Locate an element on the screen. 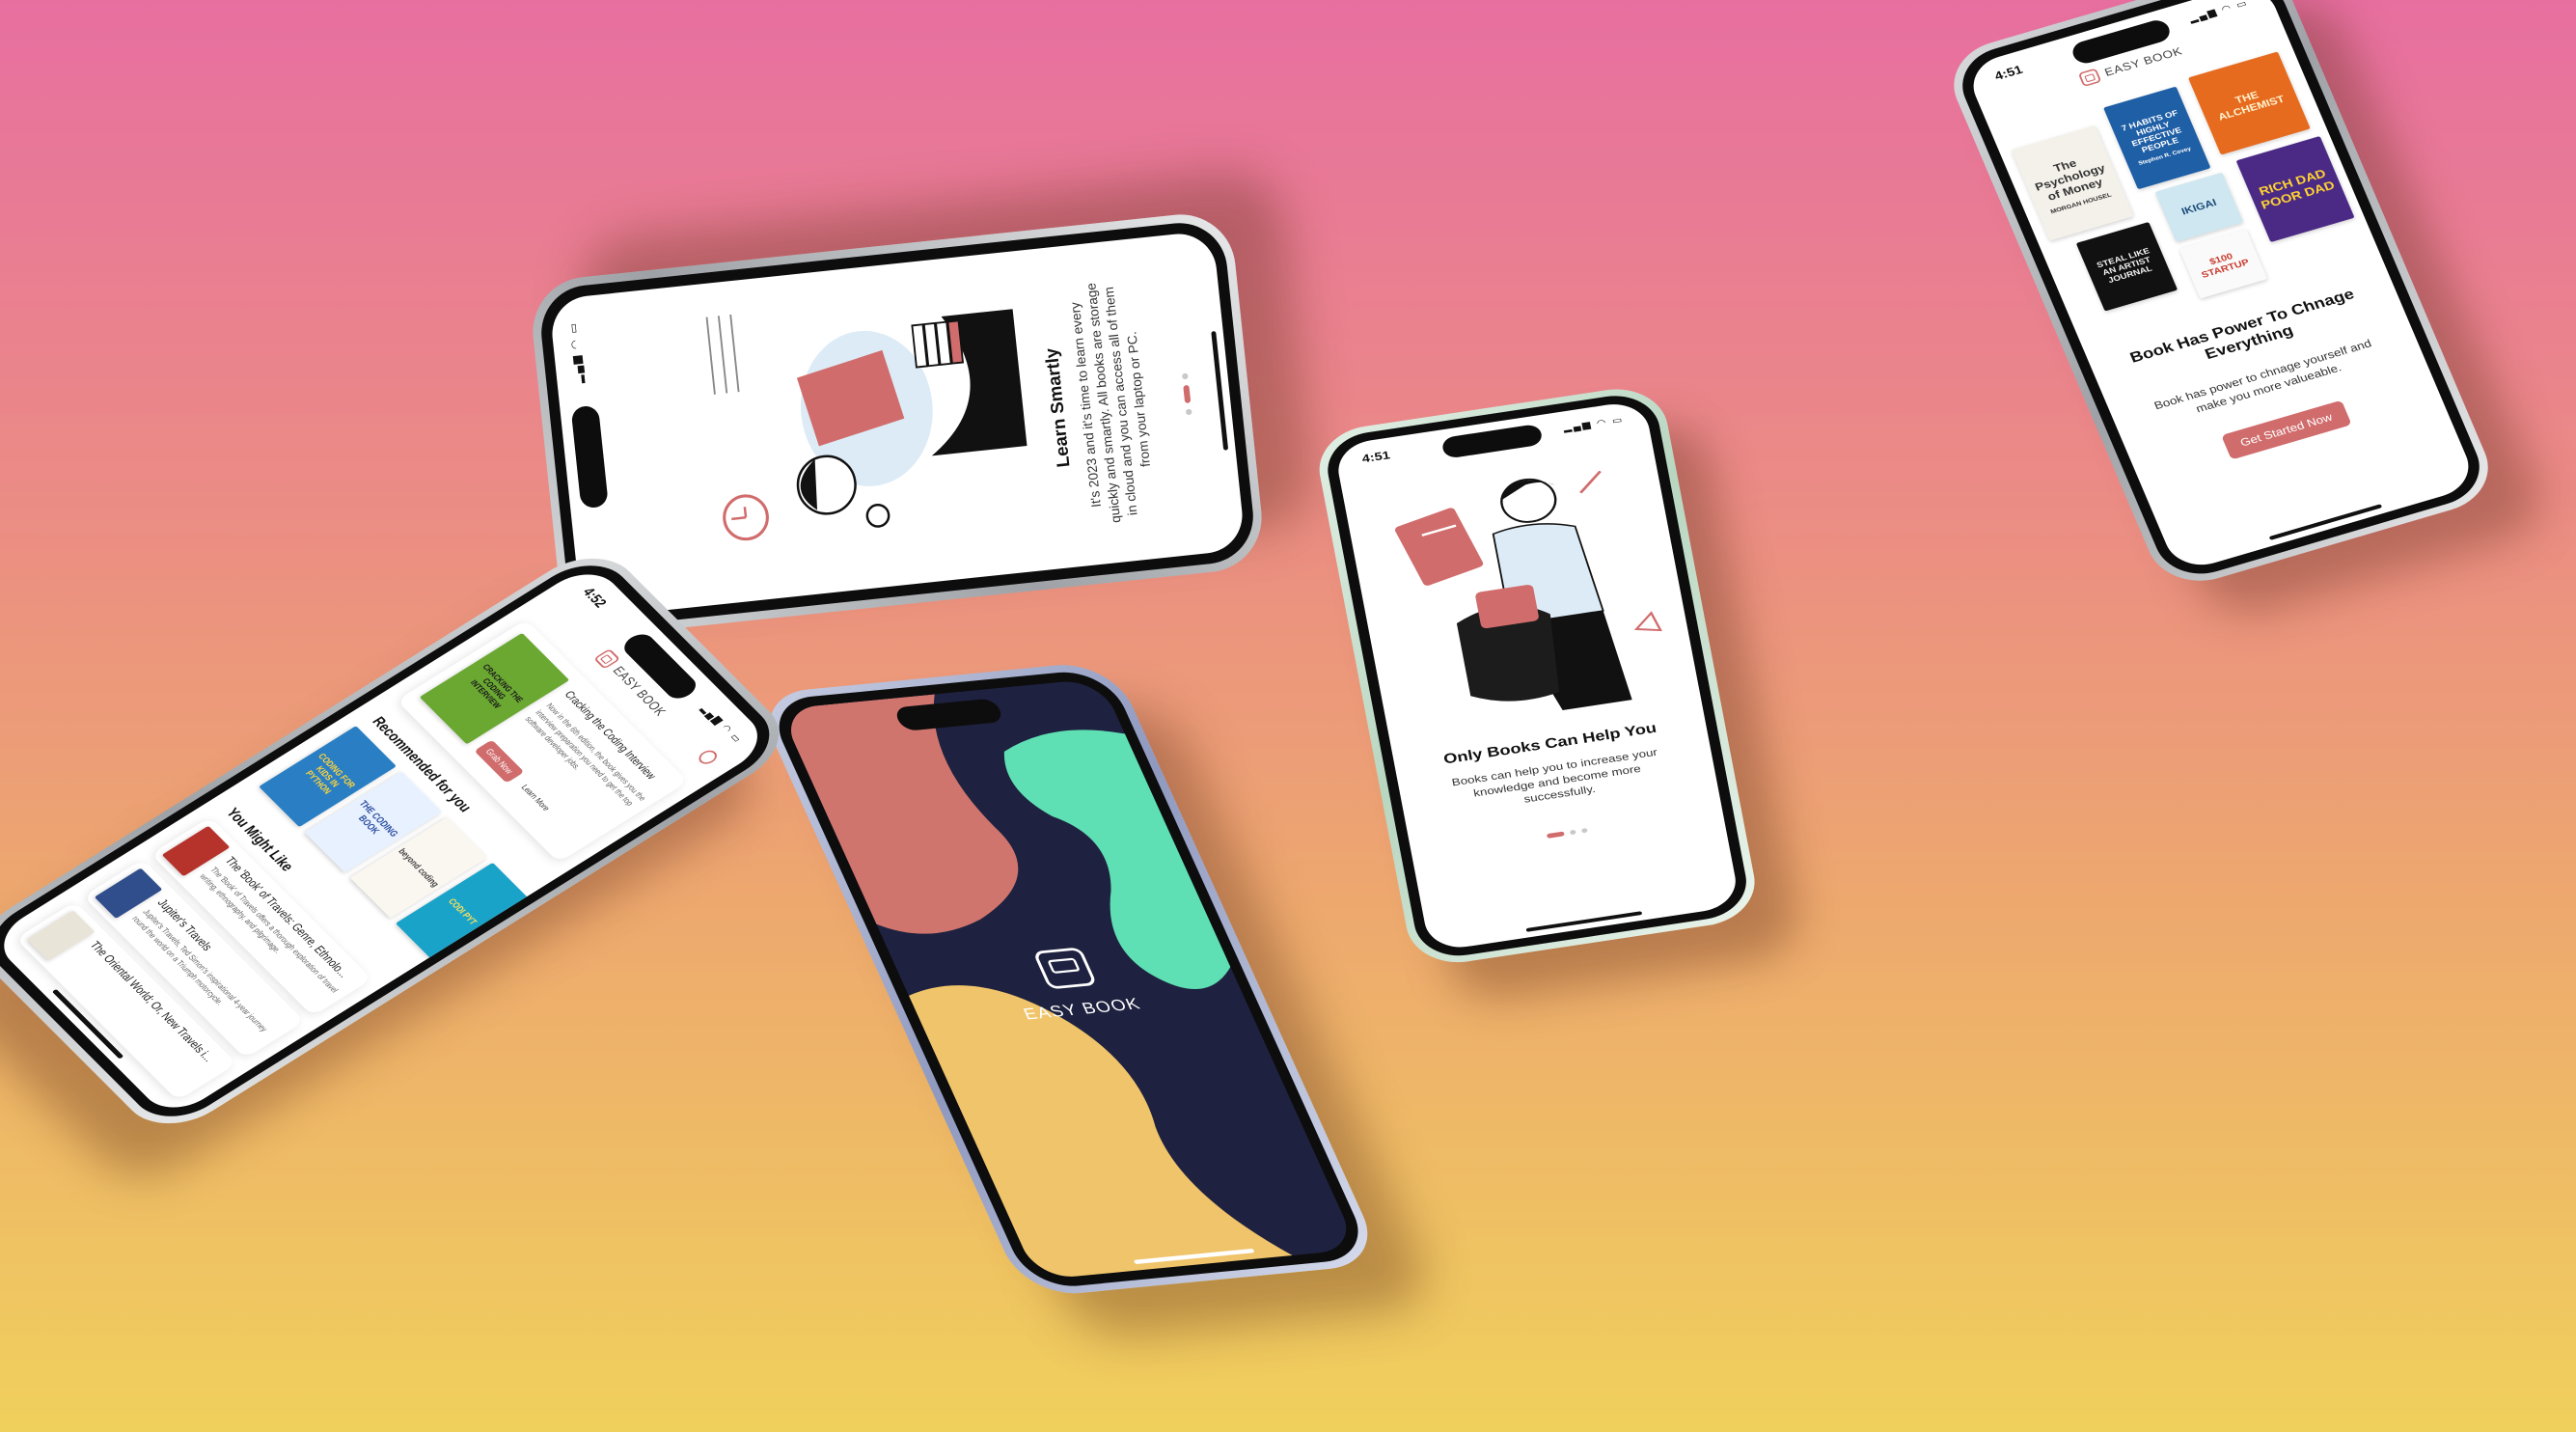  book-logo-icon is located at coordinates (1064, 966).